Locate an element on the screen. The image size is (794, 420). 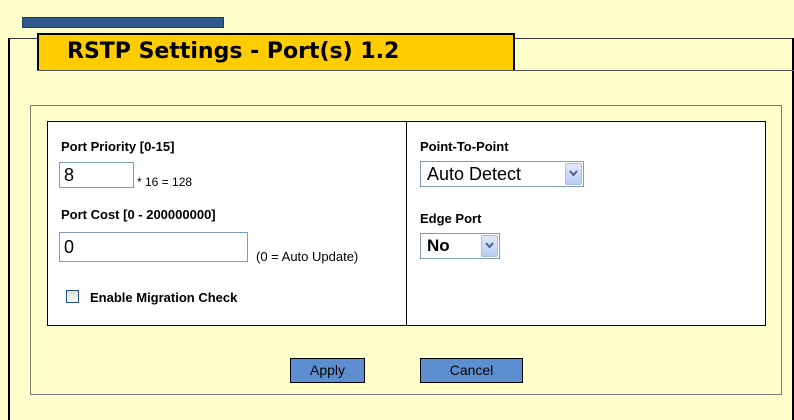
edge-port-selected: No is located at coordinates (438, 245).